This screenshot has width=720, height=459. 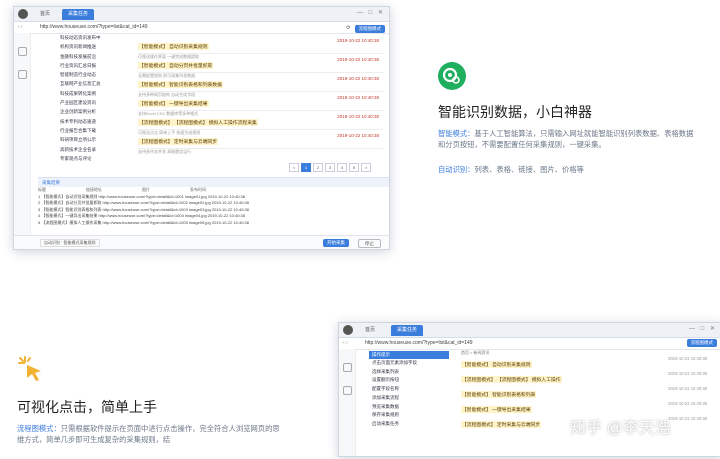 I want to click on sidebar-item: 科研项目立项公示, so click(x=95, y=139).